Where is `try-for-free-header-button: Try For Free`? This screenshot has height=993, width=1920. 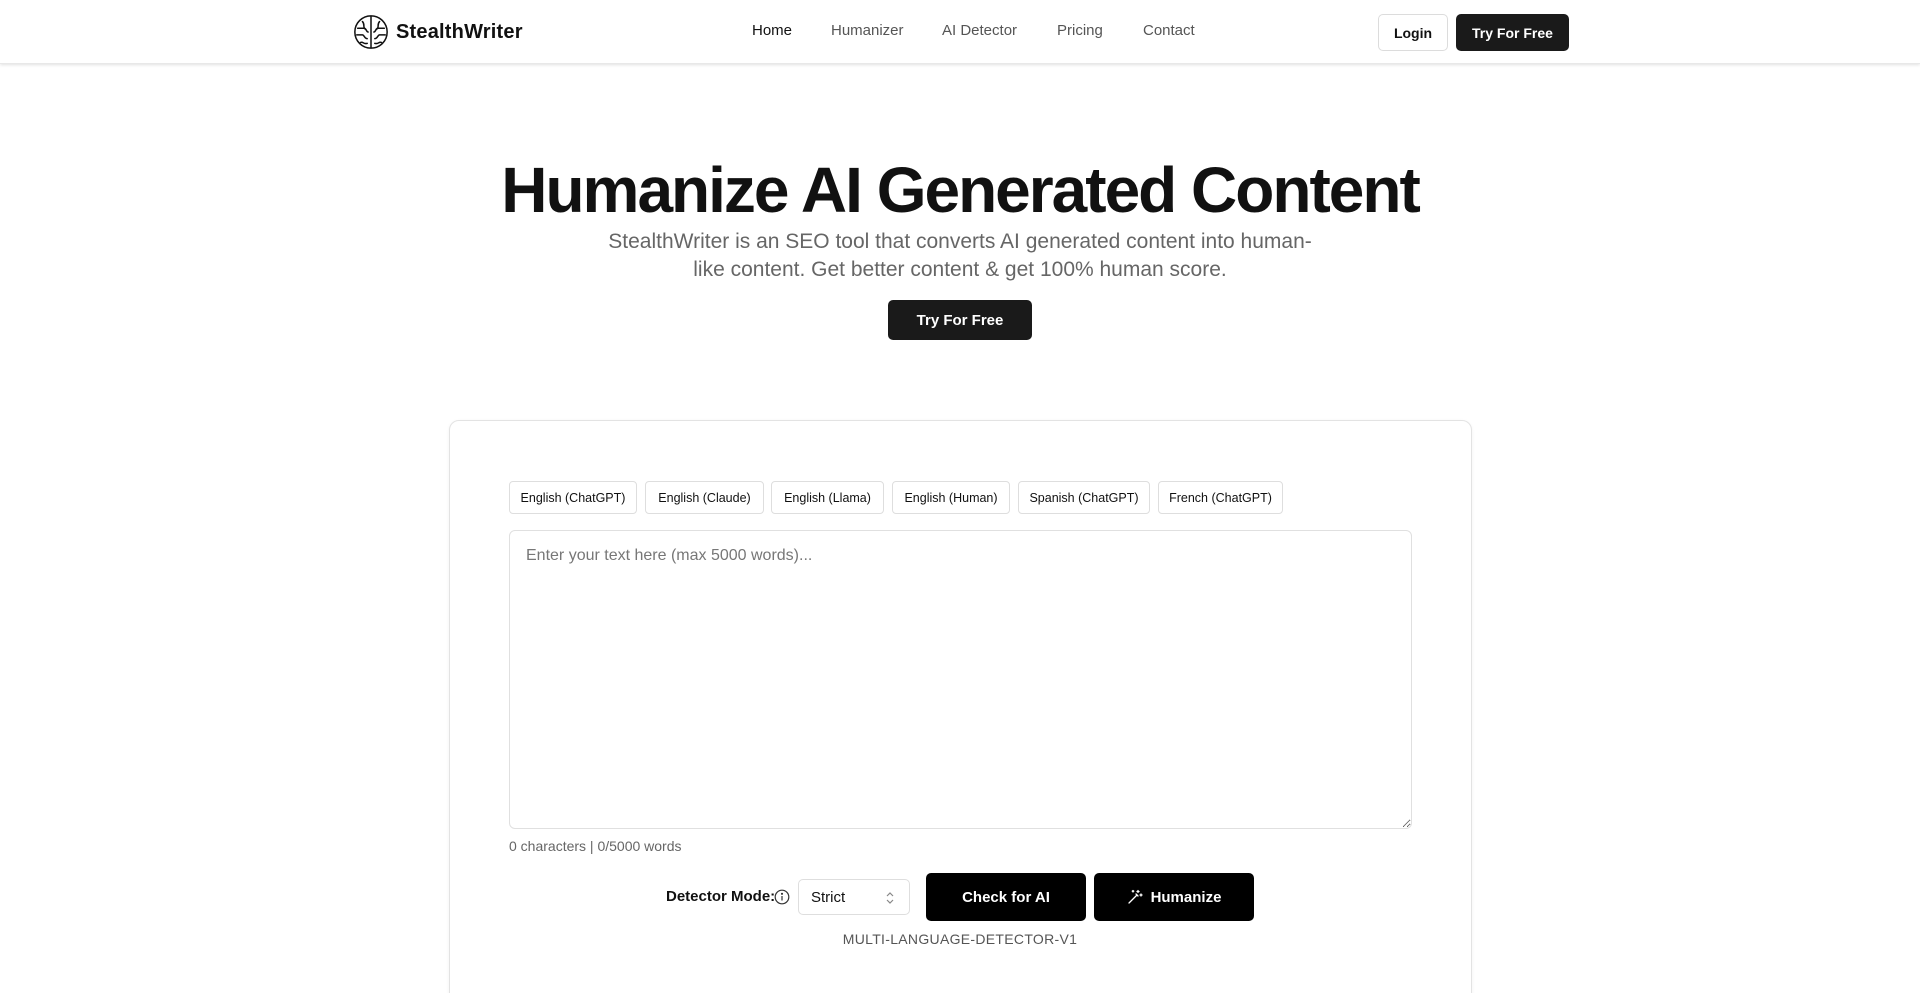 try-for-free-header-button: Try For Free is located at coordinates (1512, 32).